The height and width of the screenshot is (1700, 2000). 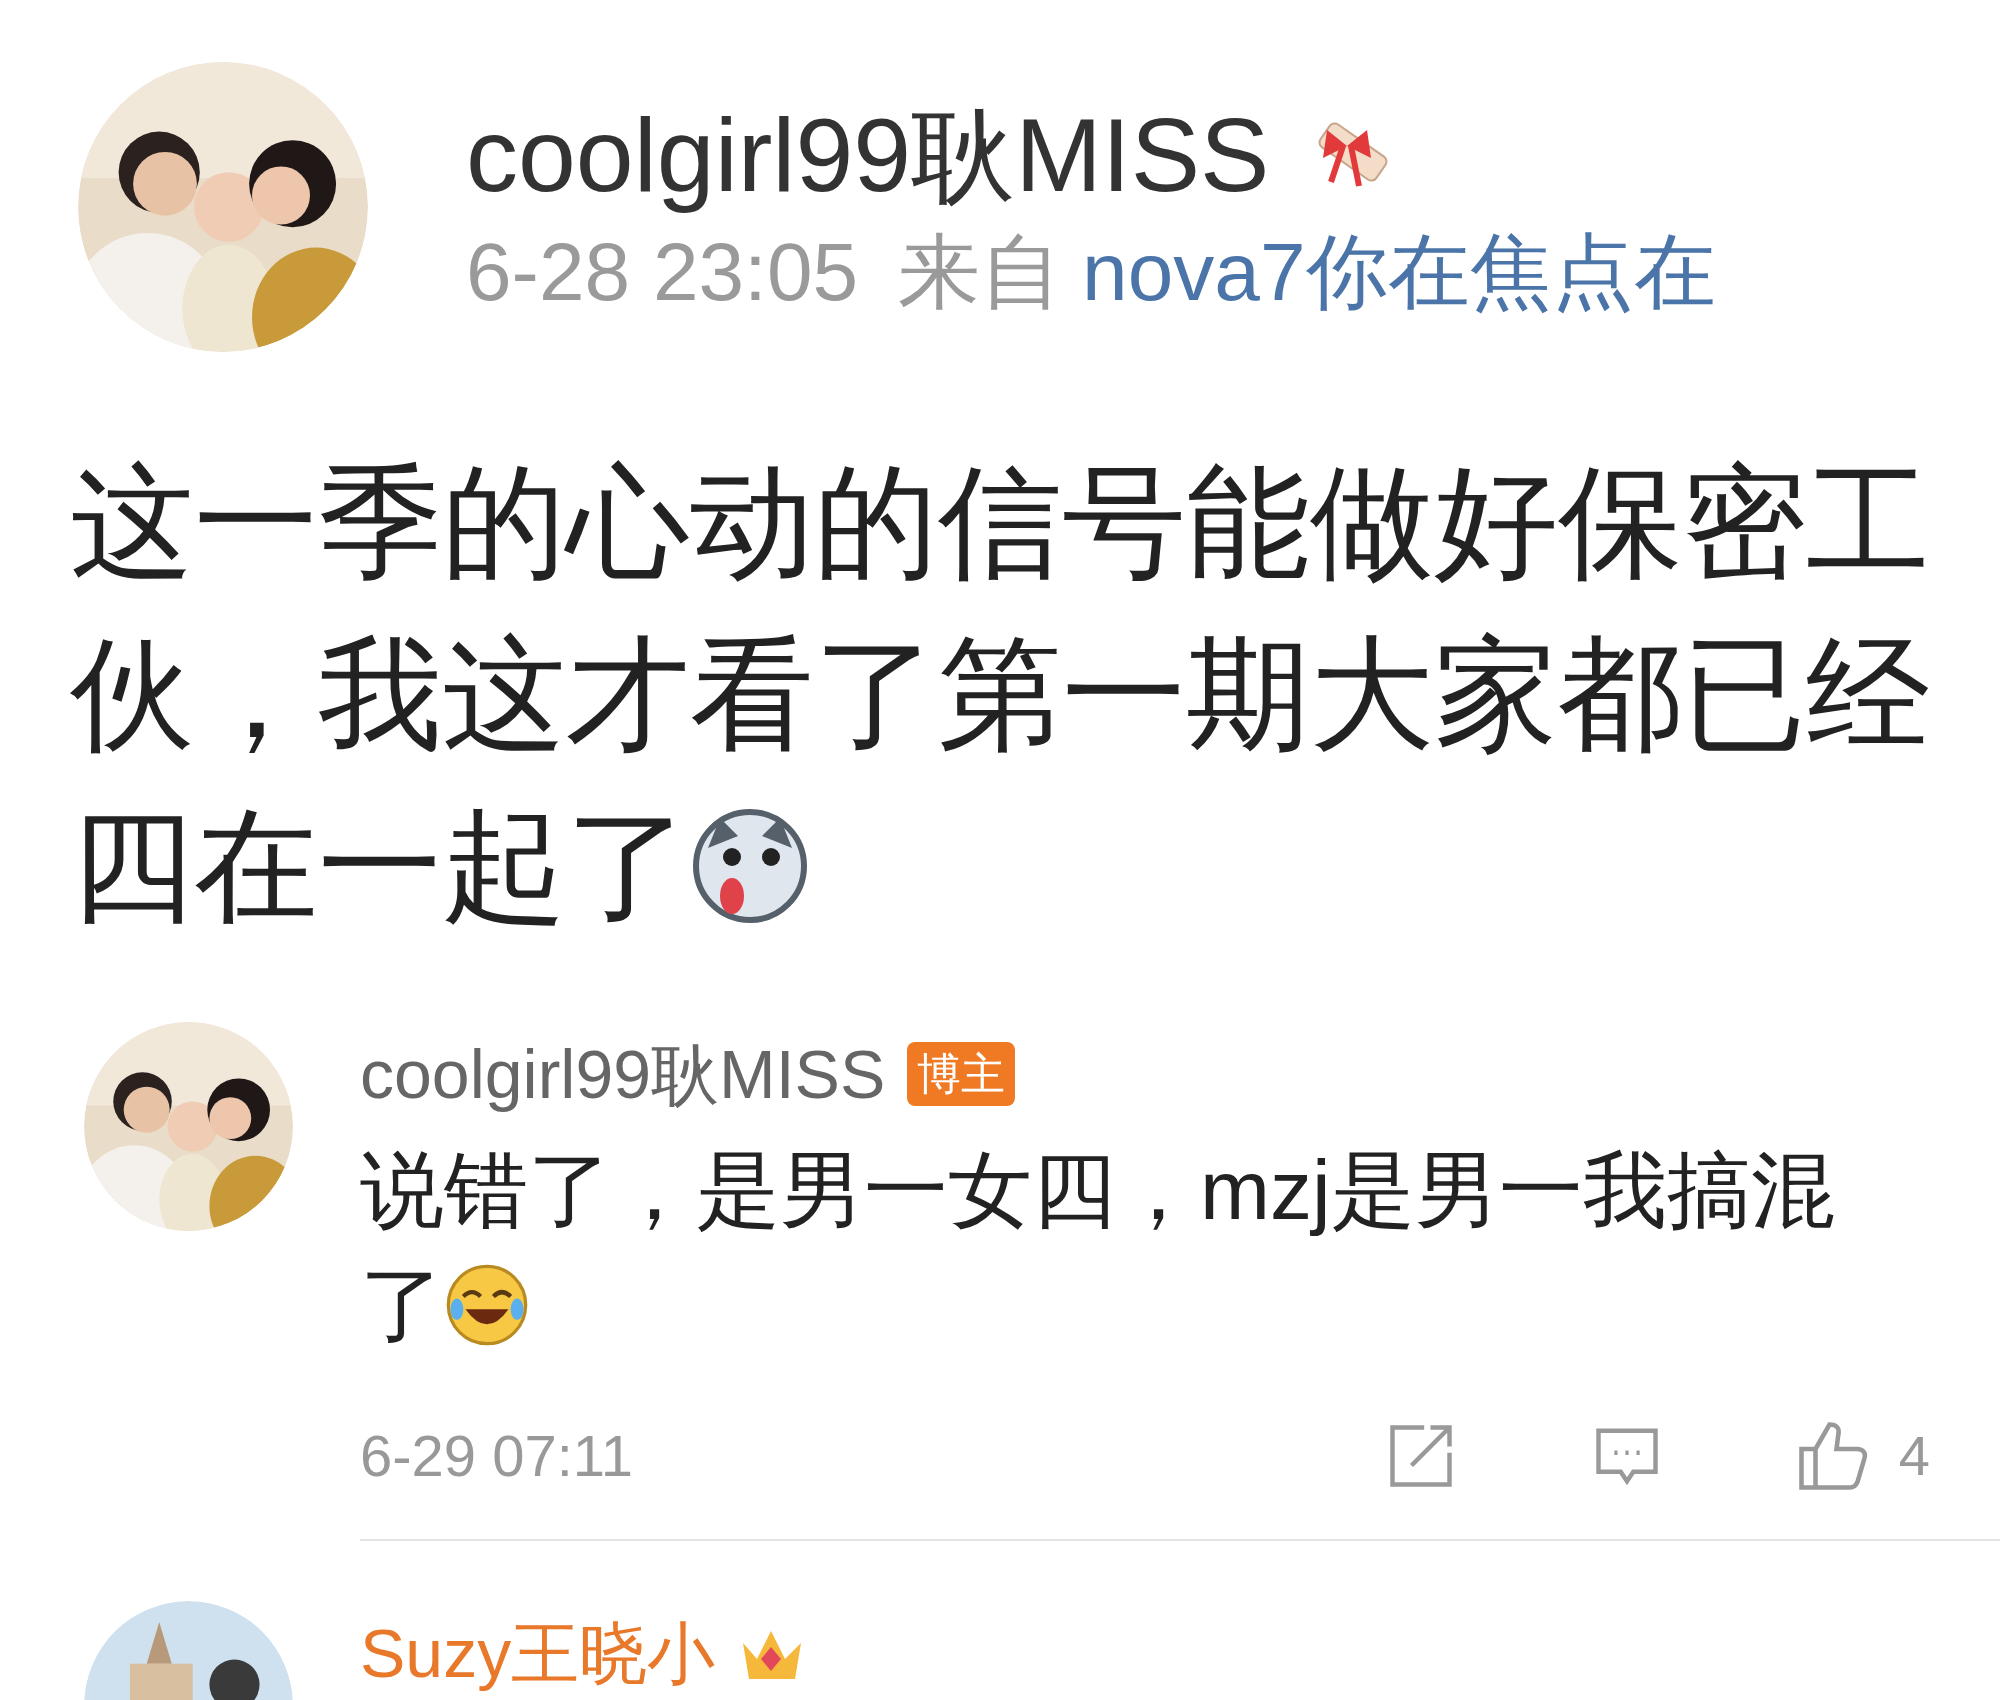 What do you see at coordinates (662, 272) in the screenshot?
I see `post-time: 6-28 23:05` at bounding box center [662, 272].